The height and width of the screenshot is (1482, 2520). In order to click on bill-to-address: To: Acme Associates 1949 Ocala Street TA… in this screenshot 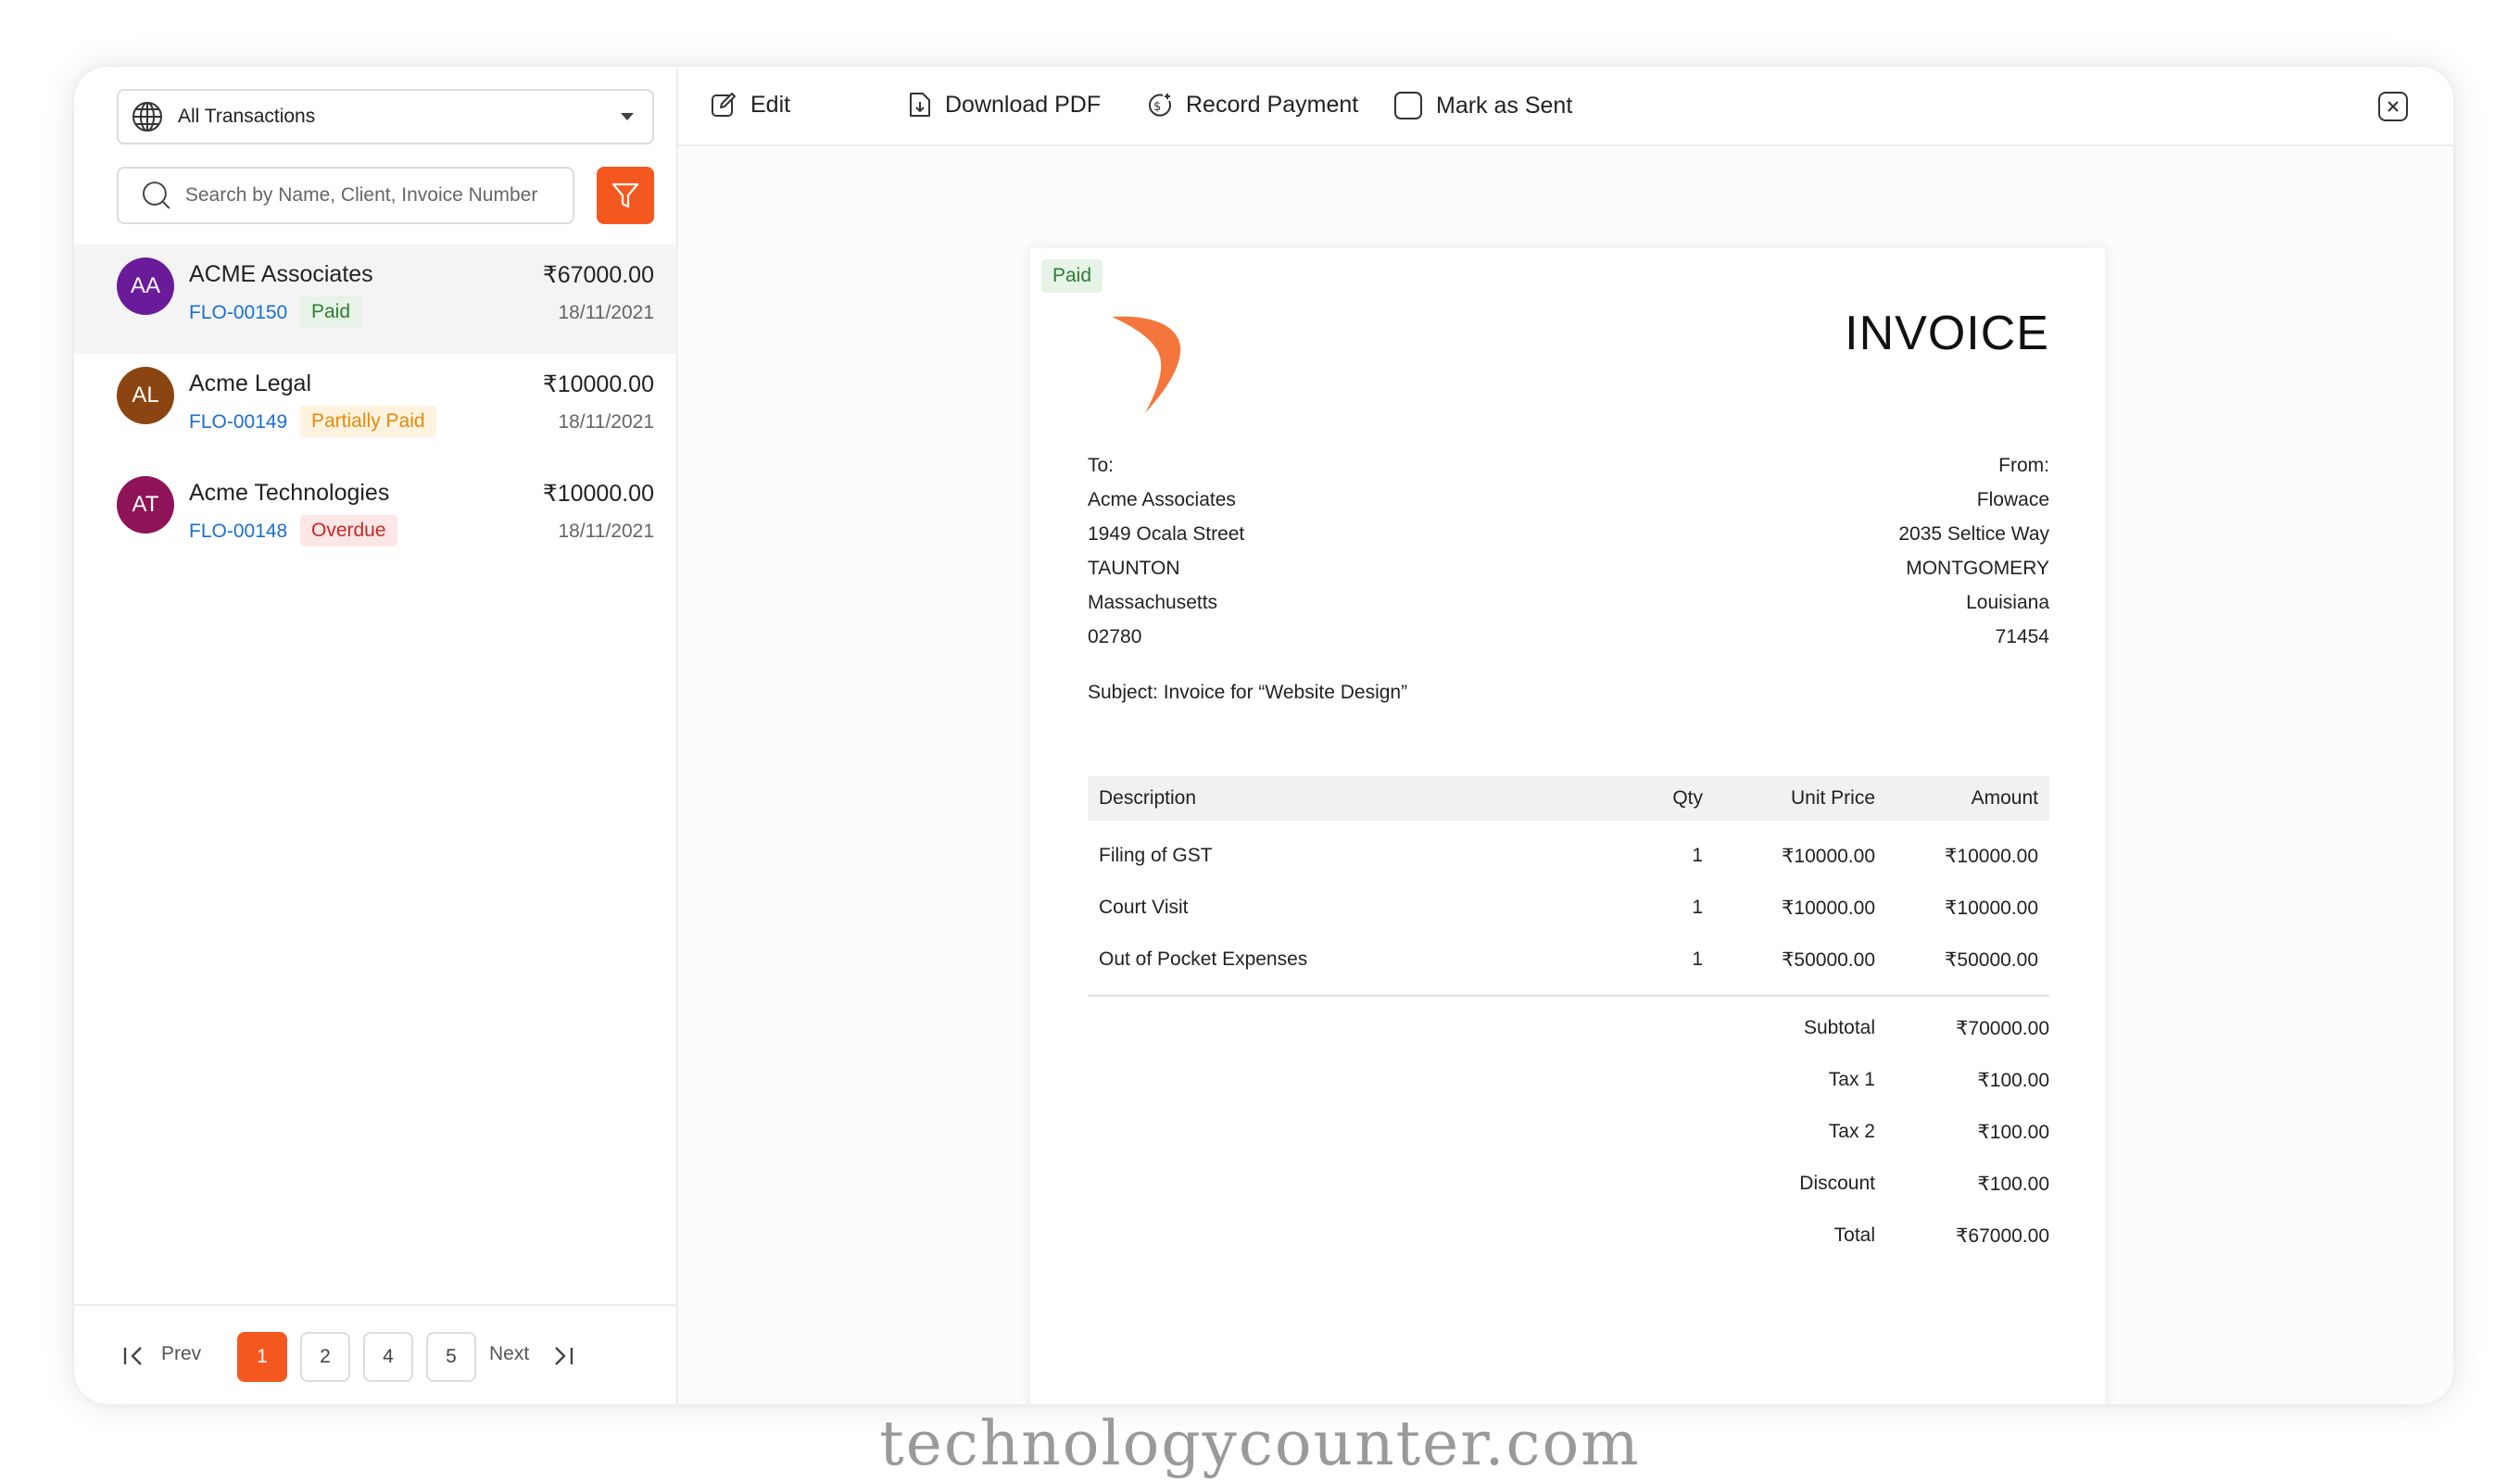, I will do `click(1166, 551)`.